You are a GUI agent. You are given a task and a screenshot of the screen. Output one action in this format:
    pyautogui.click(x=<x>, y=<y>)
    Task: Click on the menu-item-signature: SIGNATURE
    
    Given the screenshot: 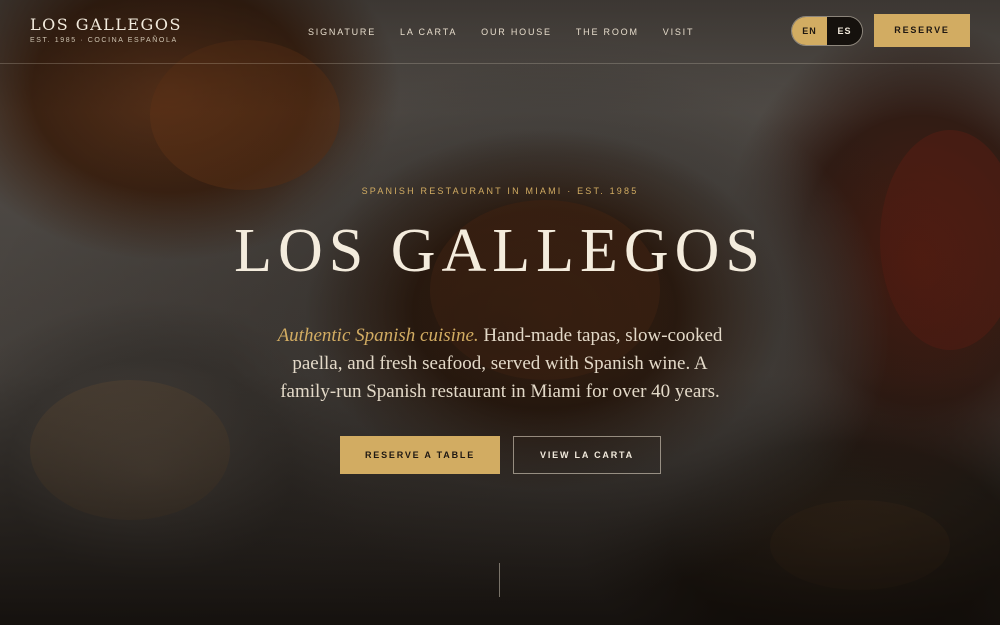 What is the action you would take?
    pyautogui.click(x=342, y=32)
    